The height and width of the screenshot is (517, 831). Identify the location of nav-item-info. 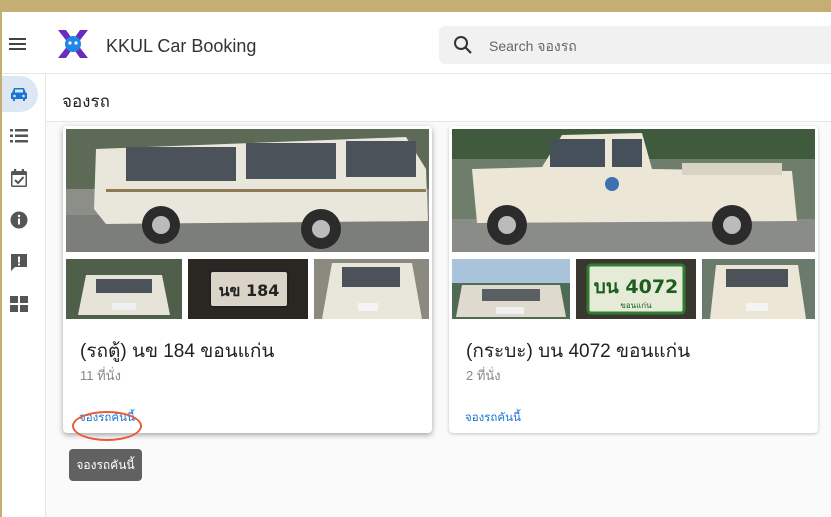
(20, 220).